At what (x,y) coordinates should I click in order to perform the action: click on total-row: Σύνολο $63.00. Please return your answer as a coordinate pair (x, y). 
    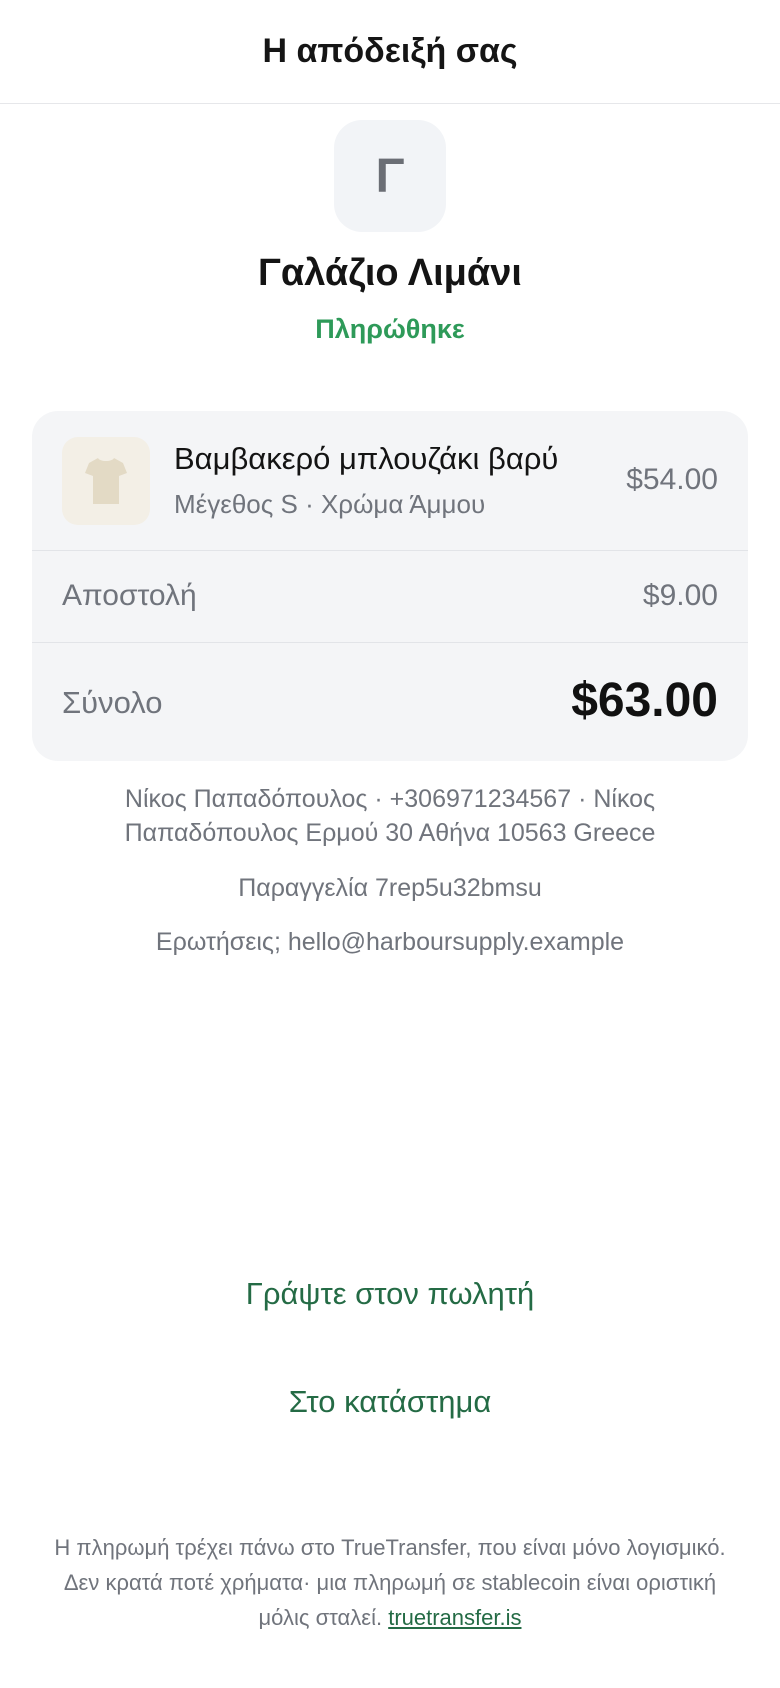
    Looking at the image, I should click on (390, 702).